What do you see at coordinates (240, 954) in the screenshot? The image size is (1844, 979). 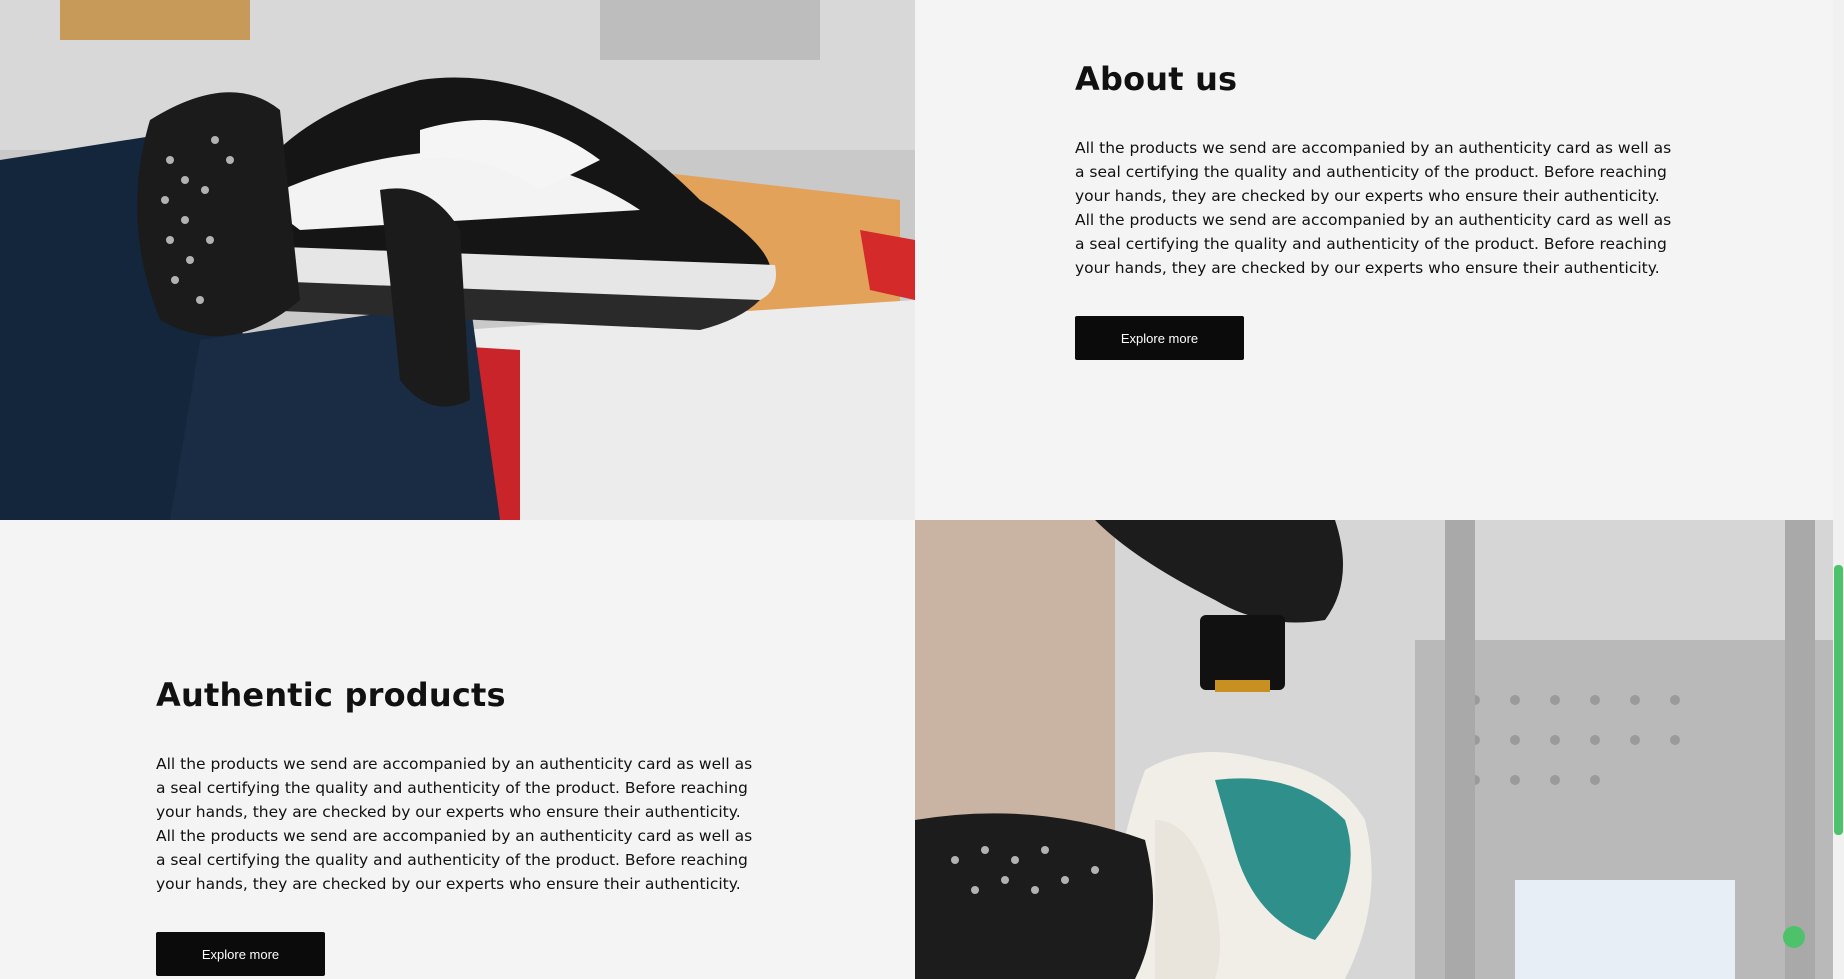 I see `authentic-explore-button: Explore more` at bounding box center [240, 954].